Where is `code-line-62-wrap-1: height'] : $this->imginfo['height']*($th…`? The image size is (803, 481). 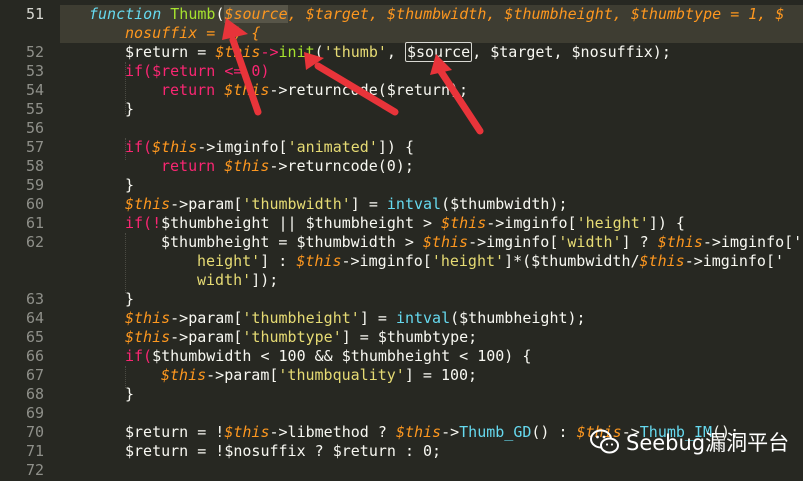 code-line-62-wrap-1: height'] : $this->imginfo['height']*($th… is located at coordinates (491, 261).